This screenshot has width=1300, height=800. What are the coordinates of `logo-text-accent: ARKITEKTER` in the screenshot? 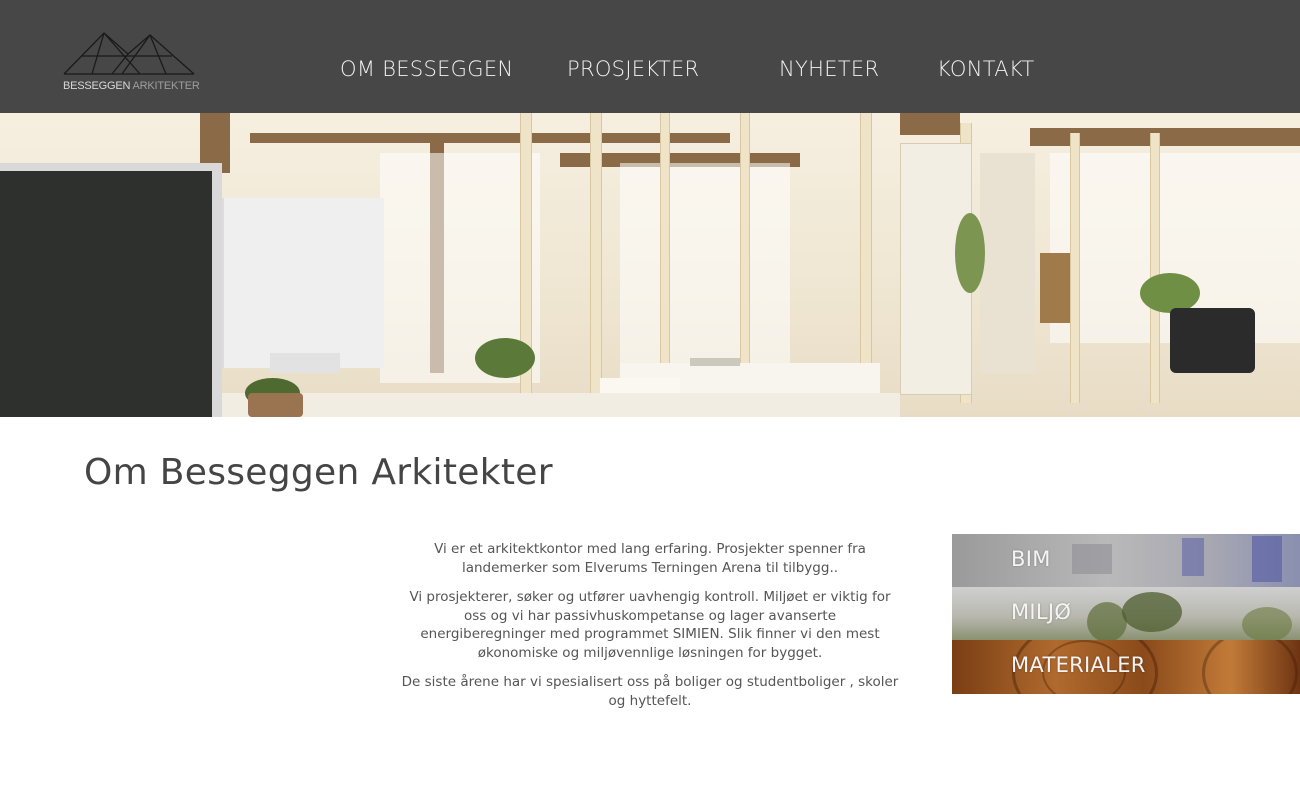 It's located at (166, 86).